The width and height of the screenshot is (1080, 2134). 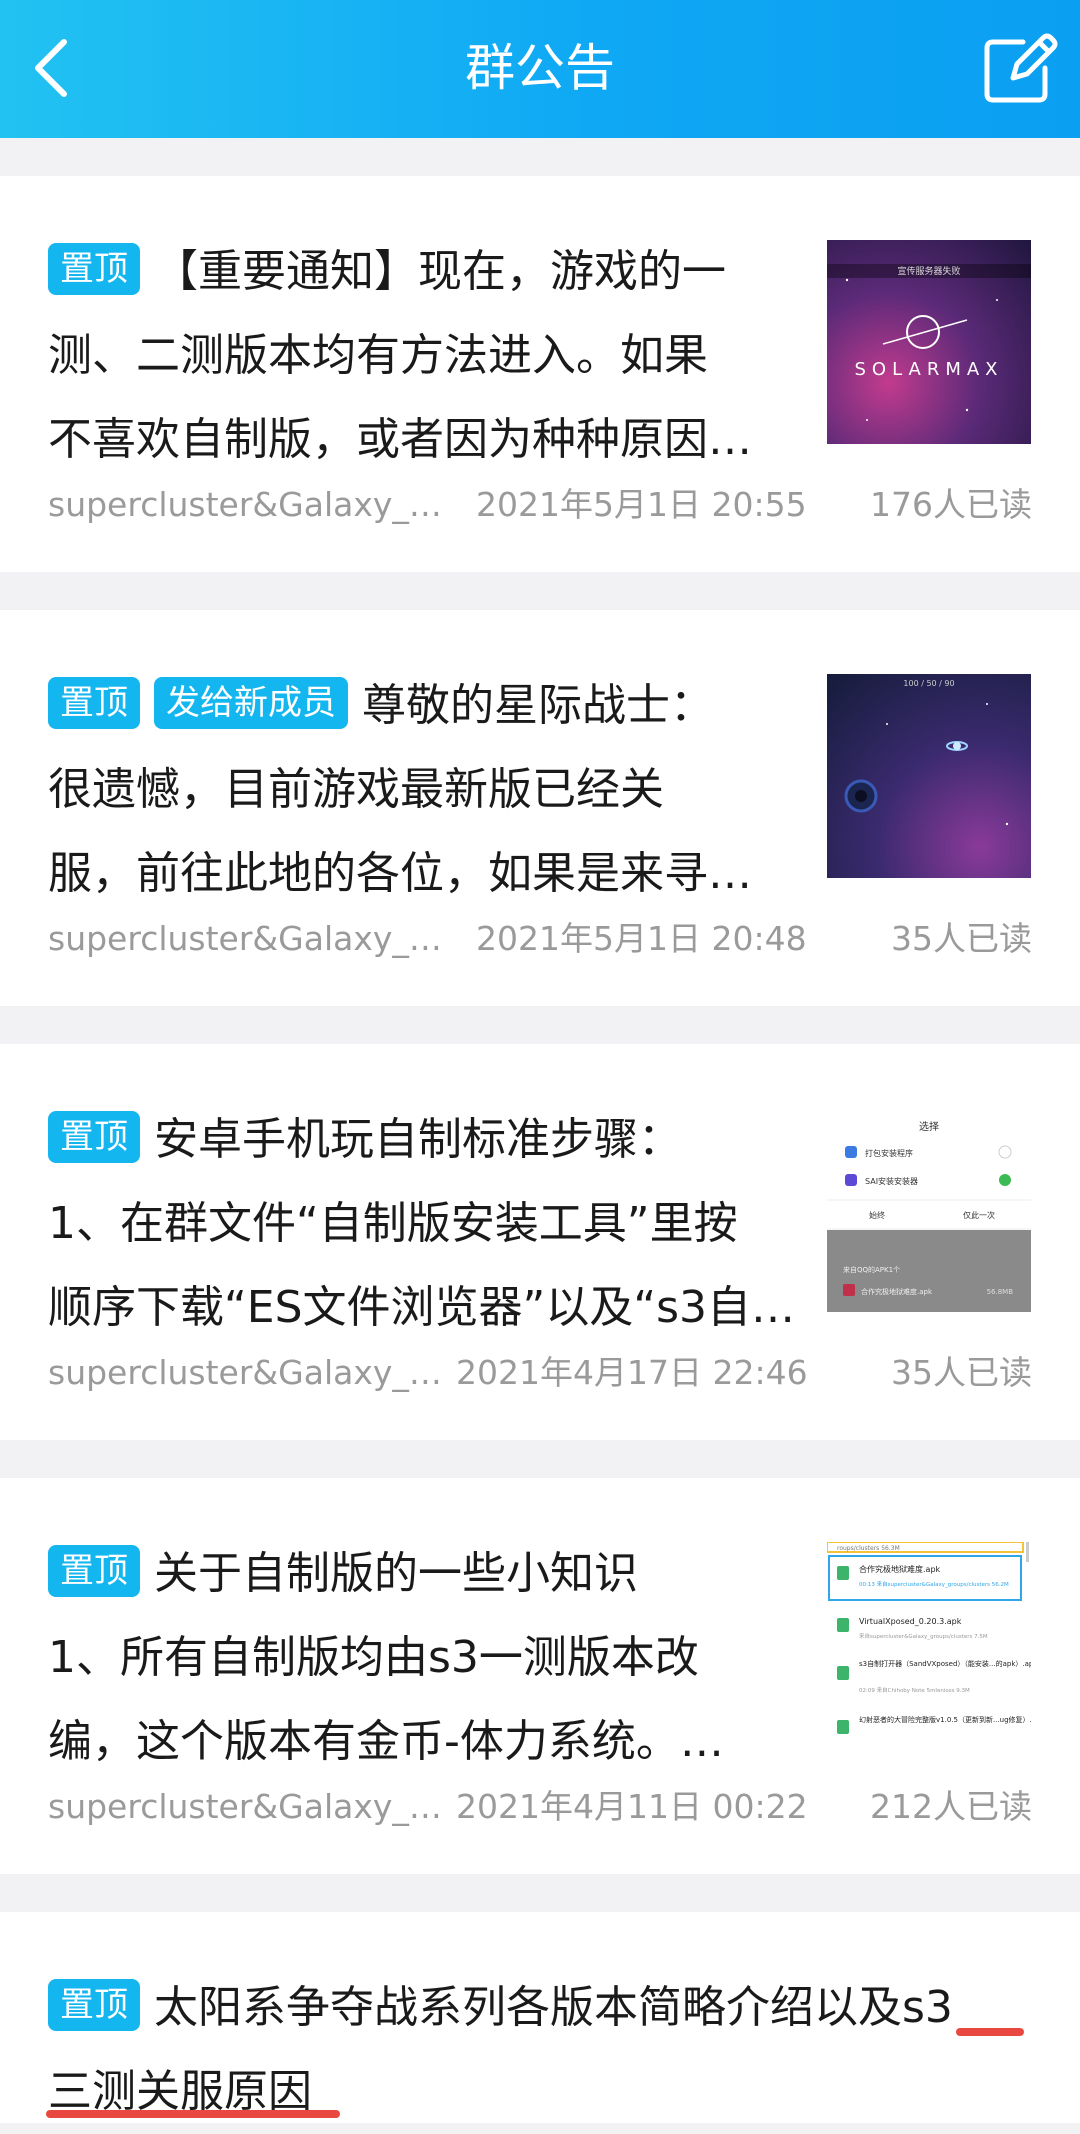 I want to click on announcement-line: 1、所有自制版均由s3一测版本改, so click(x=373, y=1657).